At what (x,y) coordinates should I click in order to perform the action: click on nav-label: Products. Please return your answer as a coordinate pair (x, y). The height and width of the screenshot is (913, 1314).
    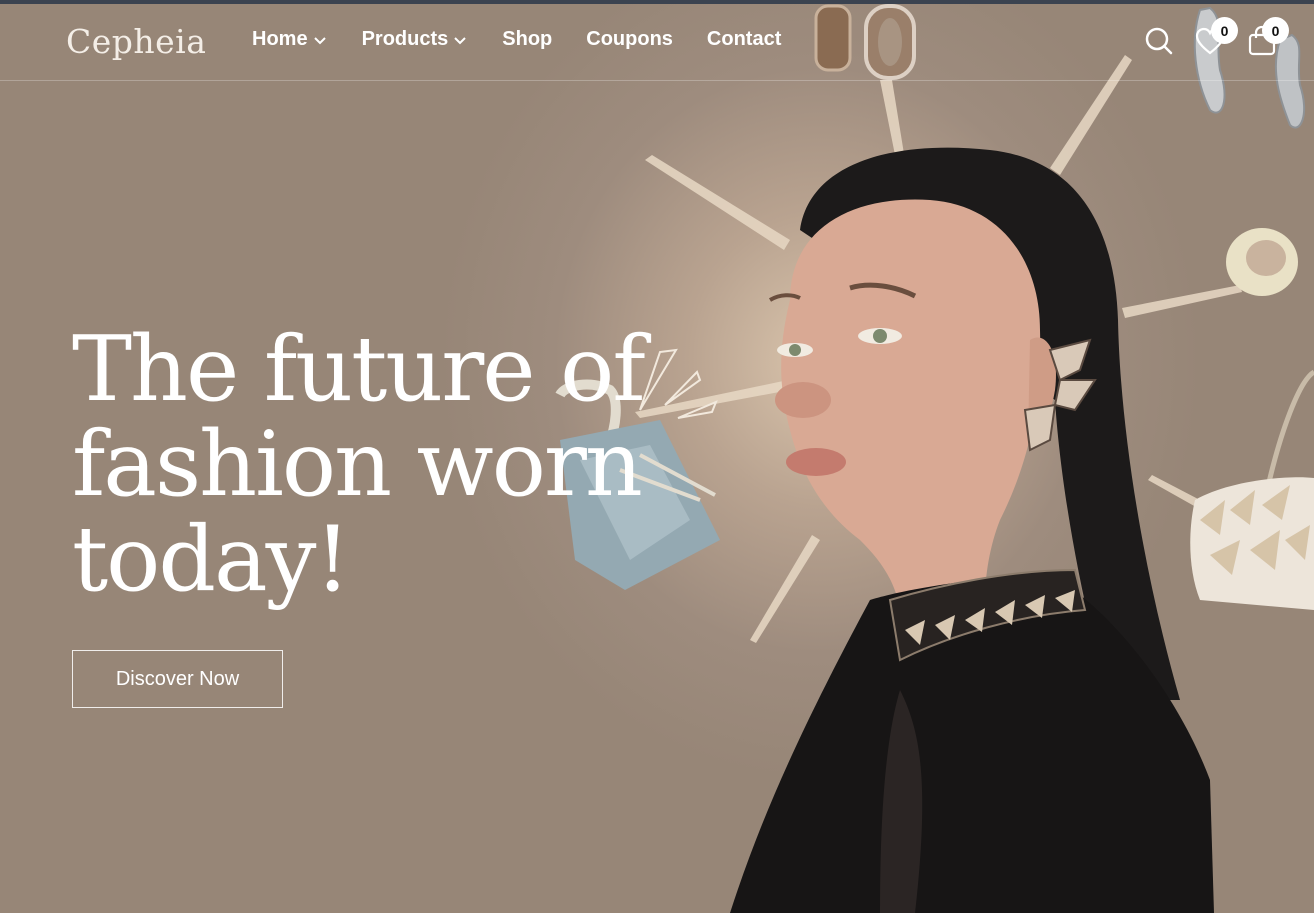
    Looking at the image, I should click on (405, 39).